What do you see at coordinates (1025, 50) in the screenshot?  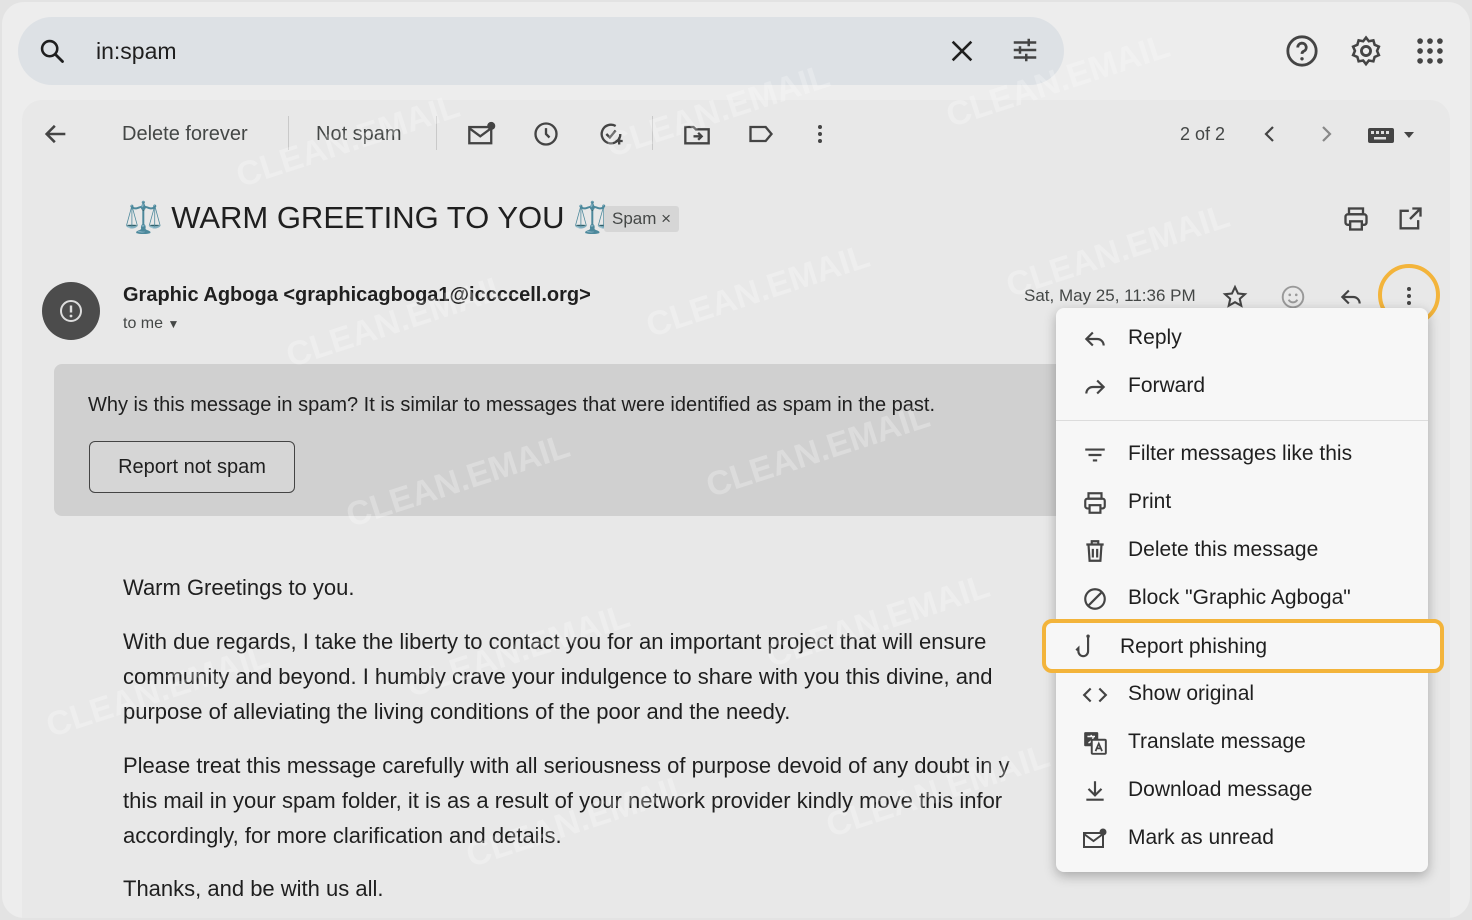 I see `search-options-icon` at bounding box center [1025, 50].